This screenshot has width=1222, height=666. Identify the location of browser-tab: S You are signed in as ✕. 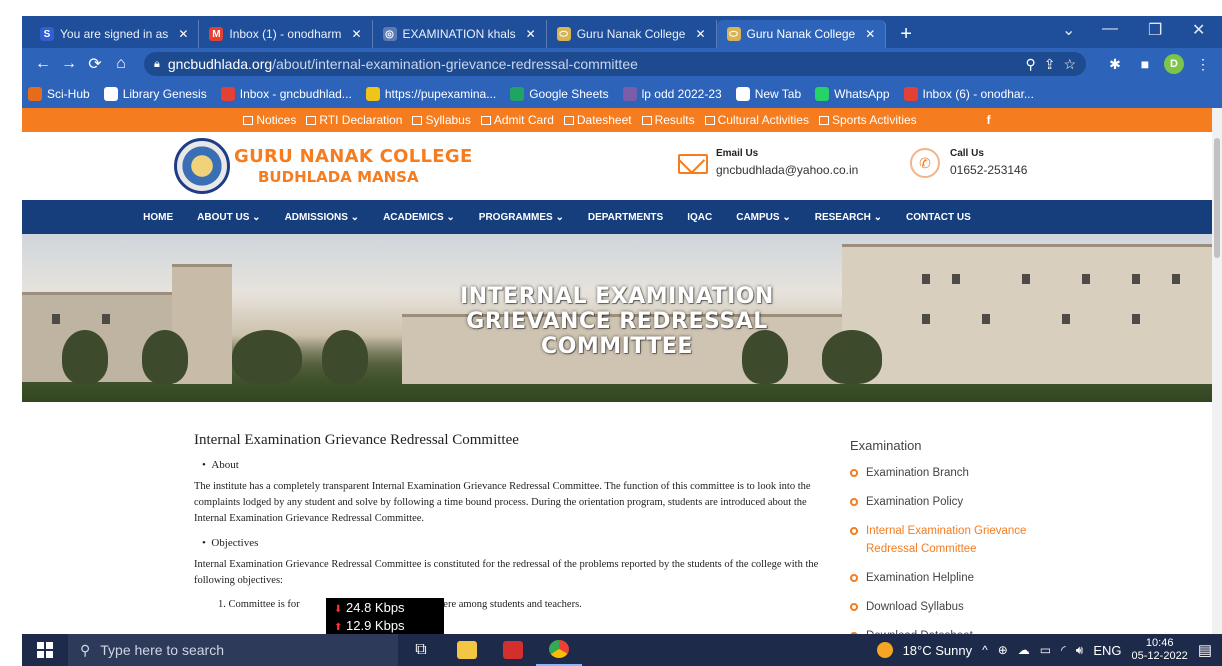
(115, 34).